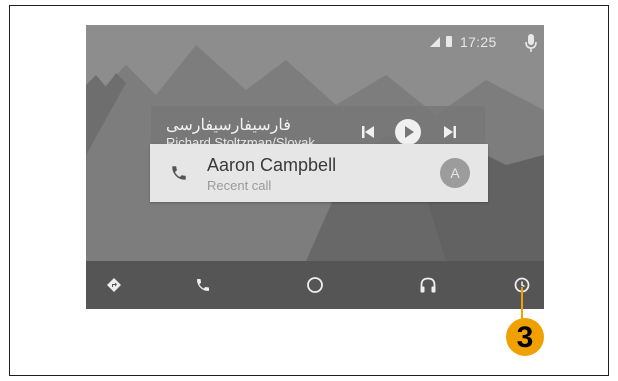 The image size is (618, 381). Describe the element at coordinates (408, 132) in the screenshot. I see `play-icon` at that location.